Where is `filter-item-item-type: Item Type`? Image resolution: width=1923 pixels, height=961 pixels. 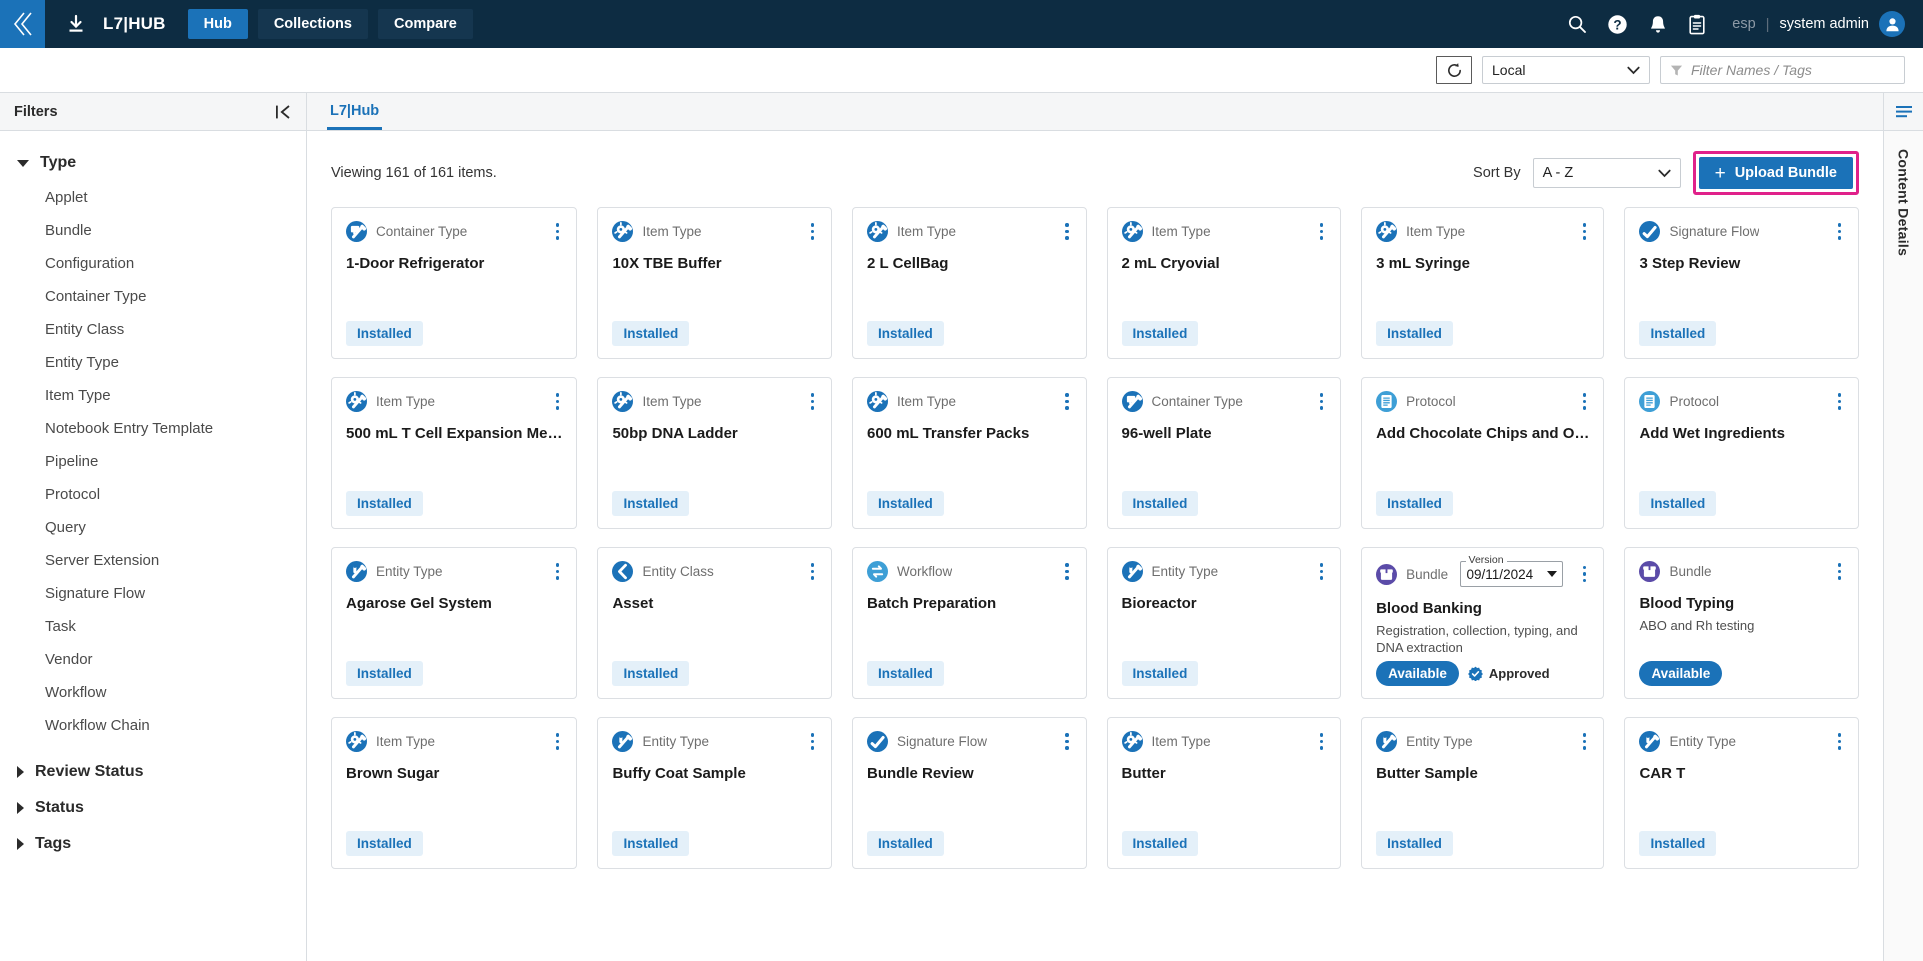
filter-item-item-type: Item Type is located at coordinates (153, 395).